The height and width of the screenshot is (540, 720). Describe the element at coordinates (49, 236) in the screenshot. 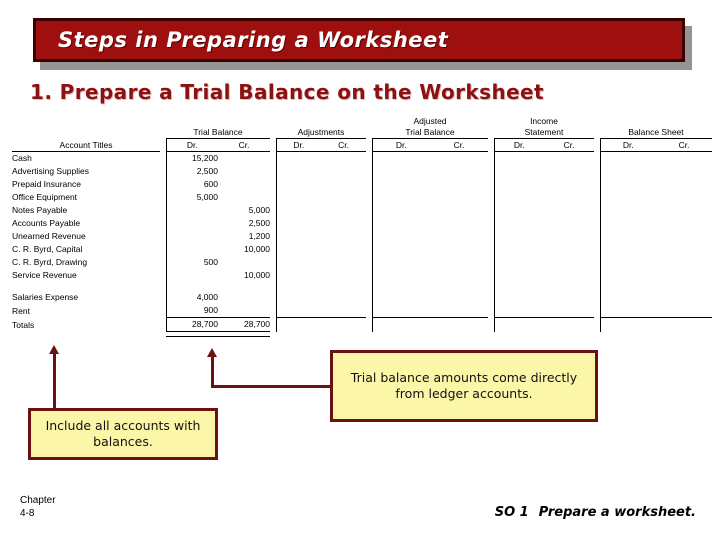

I see `account-title-cell: Unearned Revenue` at that location.